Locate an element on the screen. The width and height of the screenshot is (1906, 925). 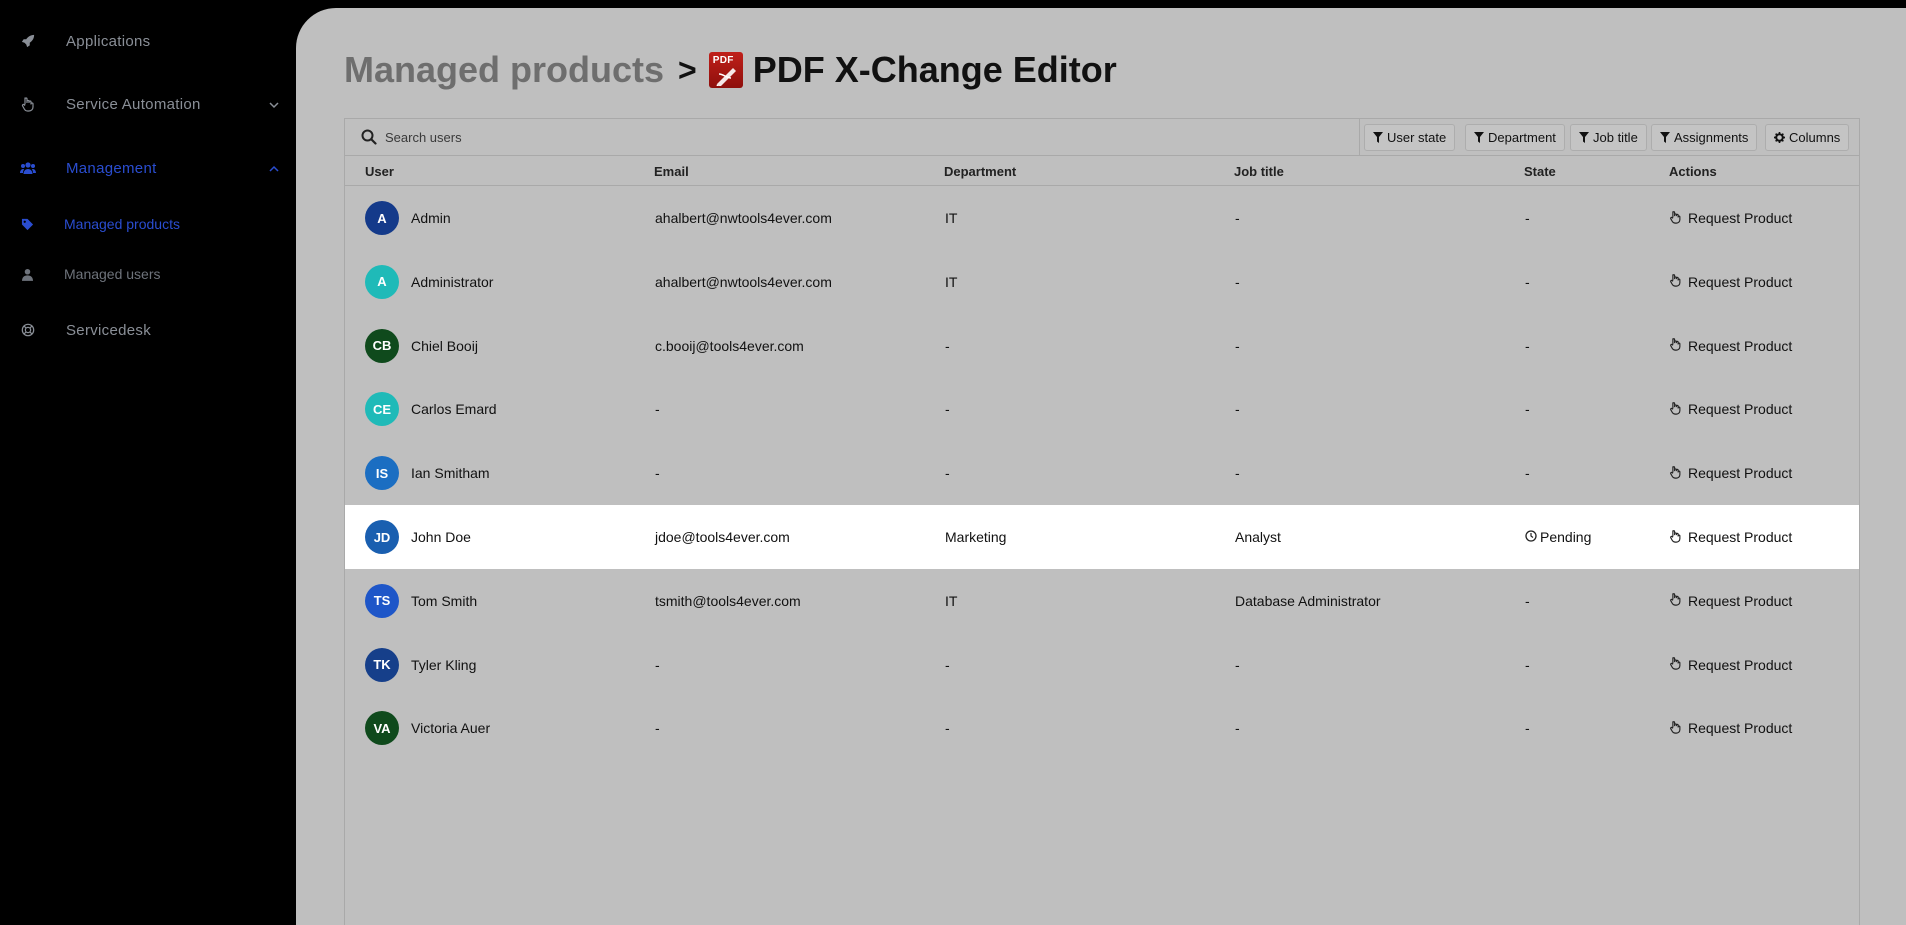
assignments-filter-button: Assignments is located at coordinates (1704, 137).